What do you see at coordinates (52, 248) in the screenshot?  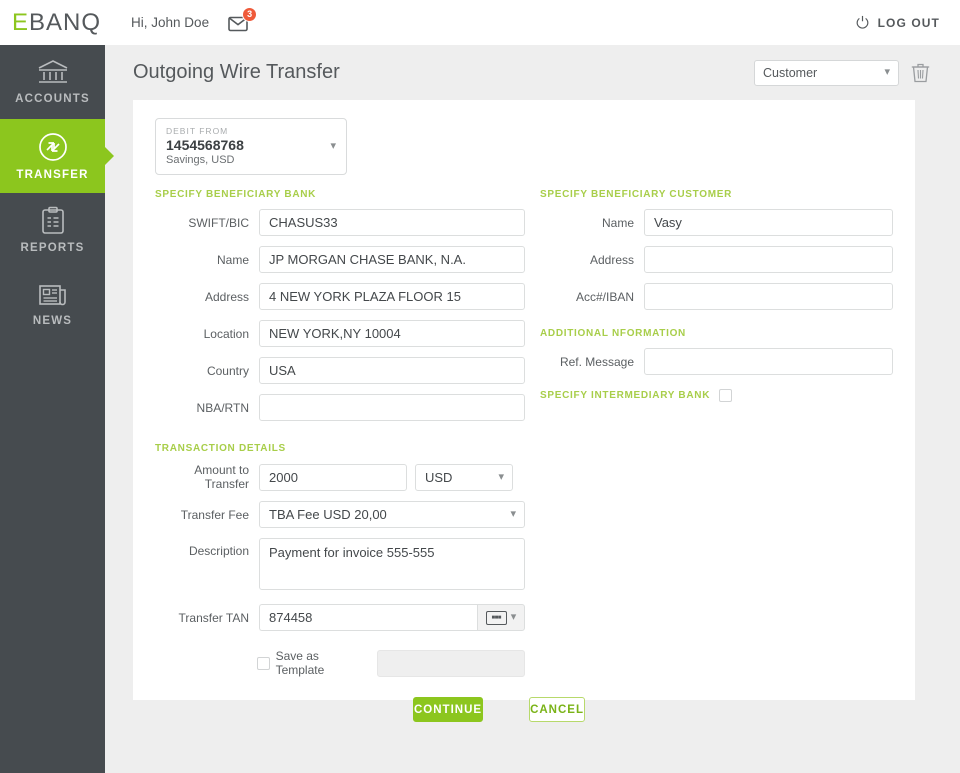 I see `sidebar-label-reports: REPORTS` at bounding box center [52, 248].